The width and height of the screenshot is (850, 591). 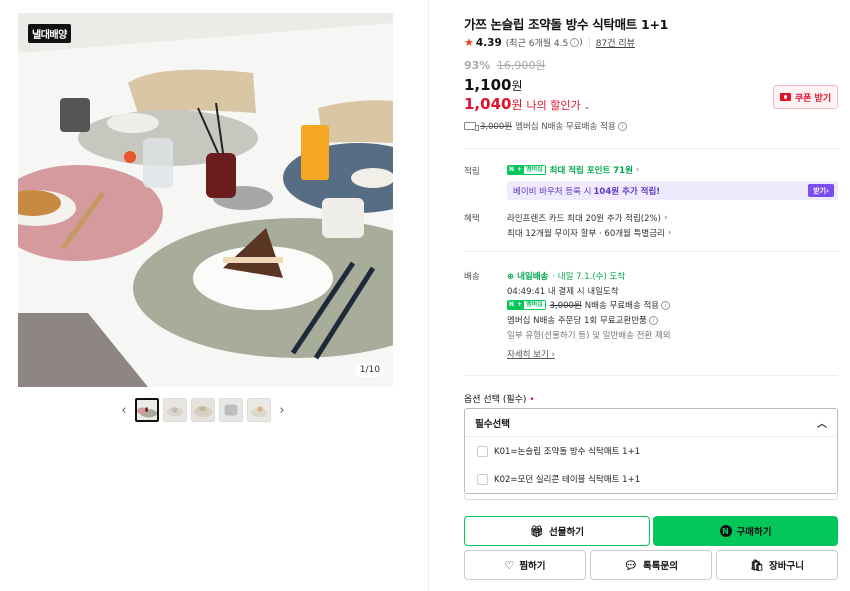 I want to click on delivery-shipping-row: N + 멤버십 3,000원 N배송 무료배송 적용 i, so click(x=589, y=305).